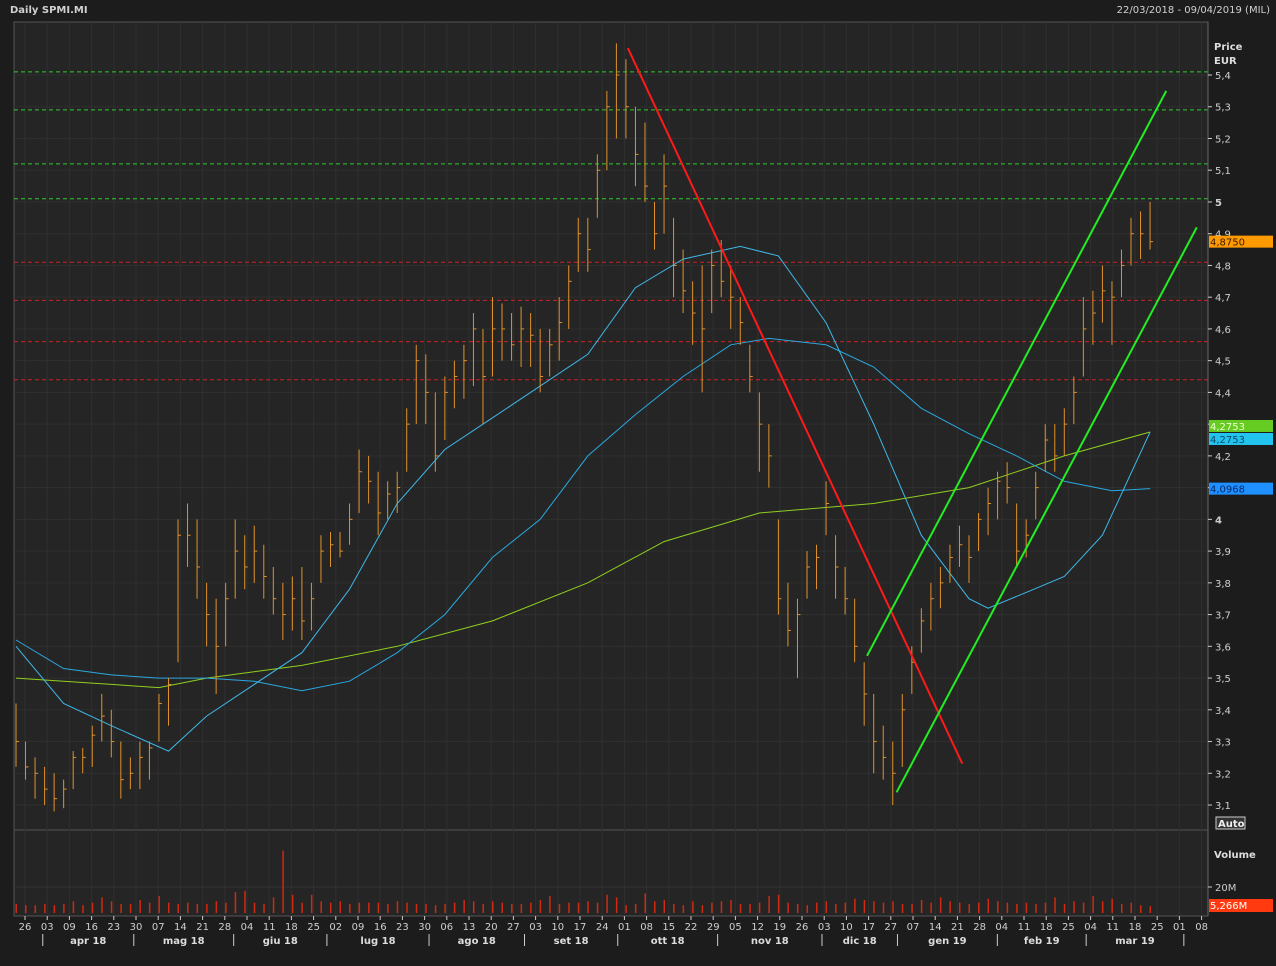 This screenshot has height=966, width=1276. What do you see at coordinates (1179, 927) in the screenshot?
I see `date-tick-label: 01` at bounding box center [1179, 927].